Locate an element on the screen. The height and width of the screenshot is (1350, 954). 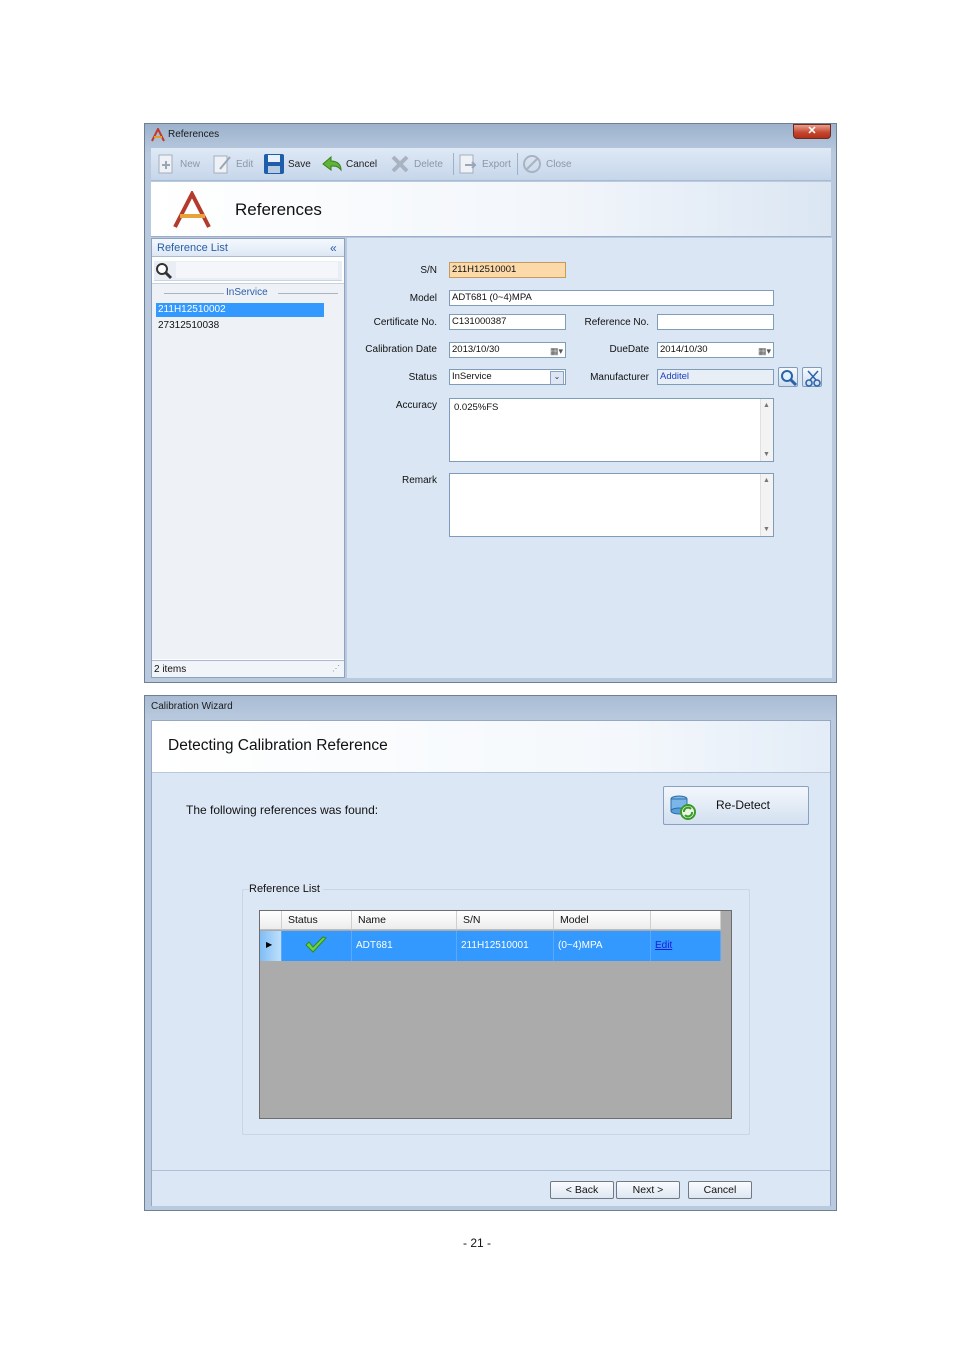
reference-list-label: Reference List is located at coordinates (286, 889).